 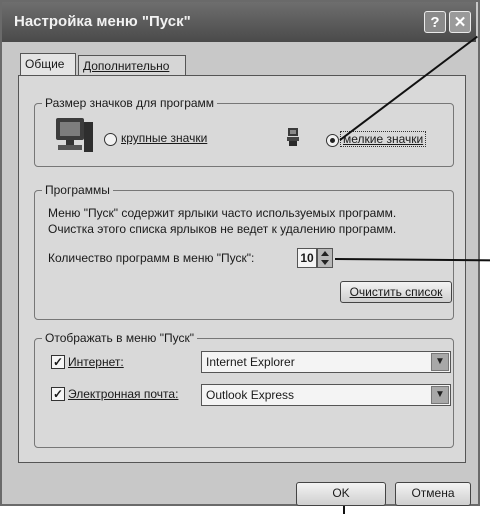 I want to click on computer-small-icon, so click(x=293, y=137).